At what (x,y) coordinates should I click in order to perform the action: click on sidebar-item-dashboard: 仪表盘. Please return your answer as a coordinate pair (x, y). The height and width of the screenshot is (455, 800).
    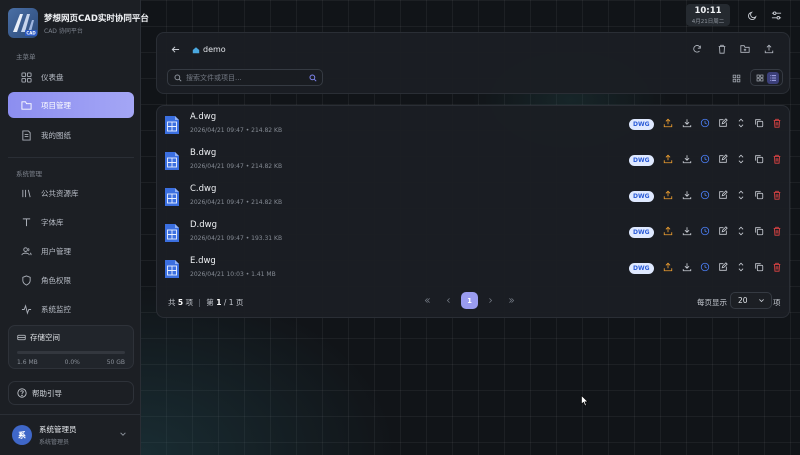
    Looking at the image, I should click on (71, 77).